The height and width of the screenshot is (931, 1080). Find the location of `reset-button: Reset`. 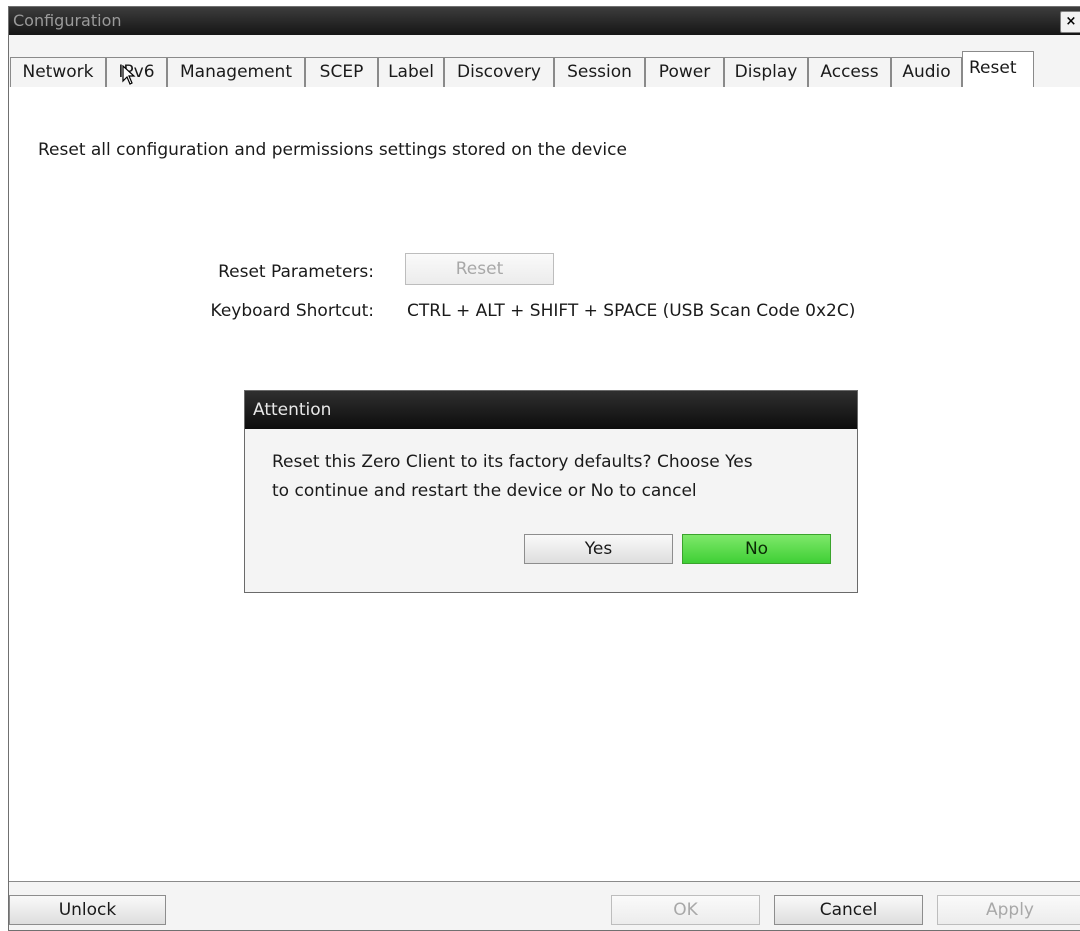

reset-button: Reset is located at coordinates (479, 269).